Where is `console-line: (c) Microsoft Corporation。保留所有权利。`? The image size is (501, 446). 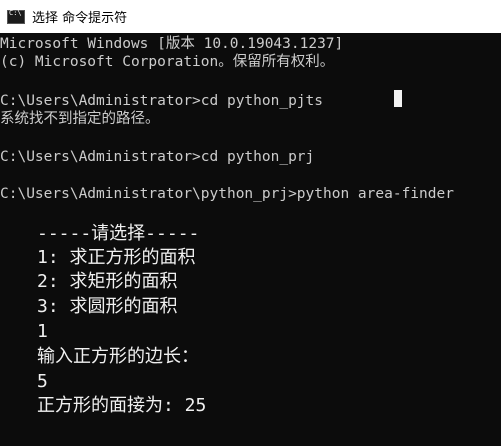 console-line: (c) Microsoft Corporation。保留所有权利。 is located at coordinates (167, 62).